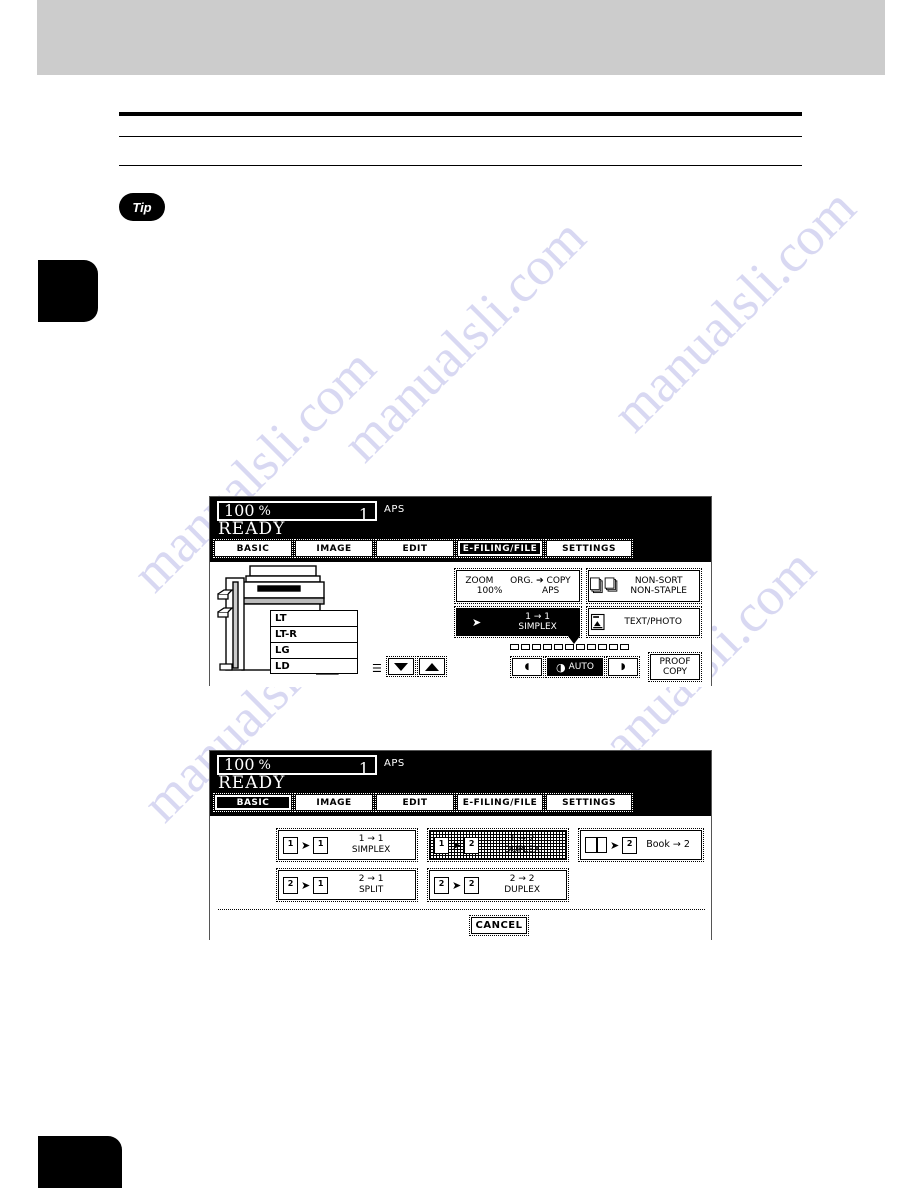 The image size is (918, 1188). I want to click on mode-label-1to2-duplex: 1 → 2 DUPLEX, so click(522, 845).